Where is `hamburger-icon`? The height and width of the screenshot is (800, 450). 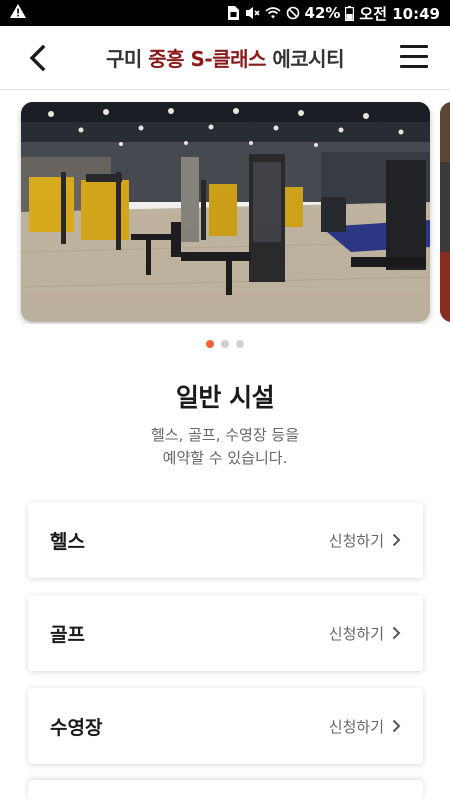 hamburger-icon is located at coordinates (414, 46).